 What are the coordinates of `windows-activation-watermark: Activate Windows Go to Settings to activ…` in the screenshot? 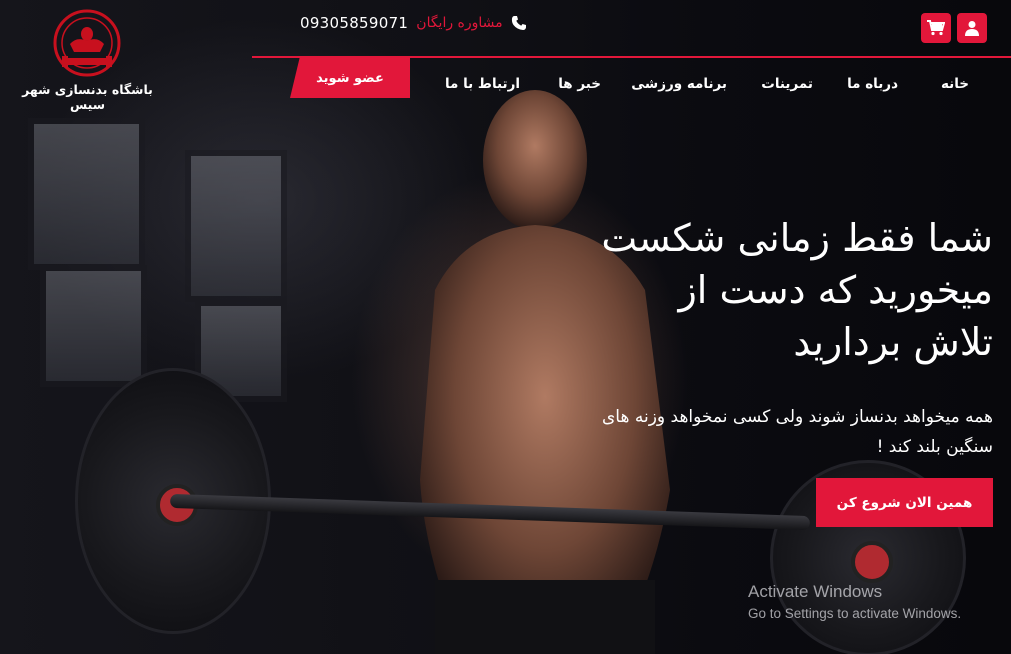 It's located at (878, 602).